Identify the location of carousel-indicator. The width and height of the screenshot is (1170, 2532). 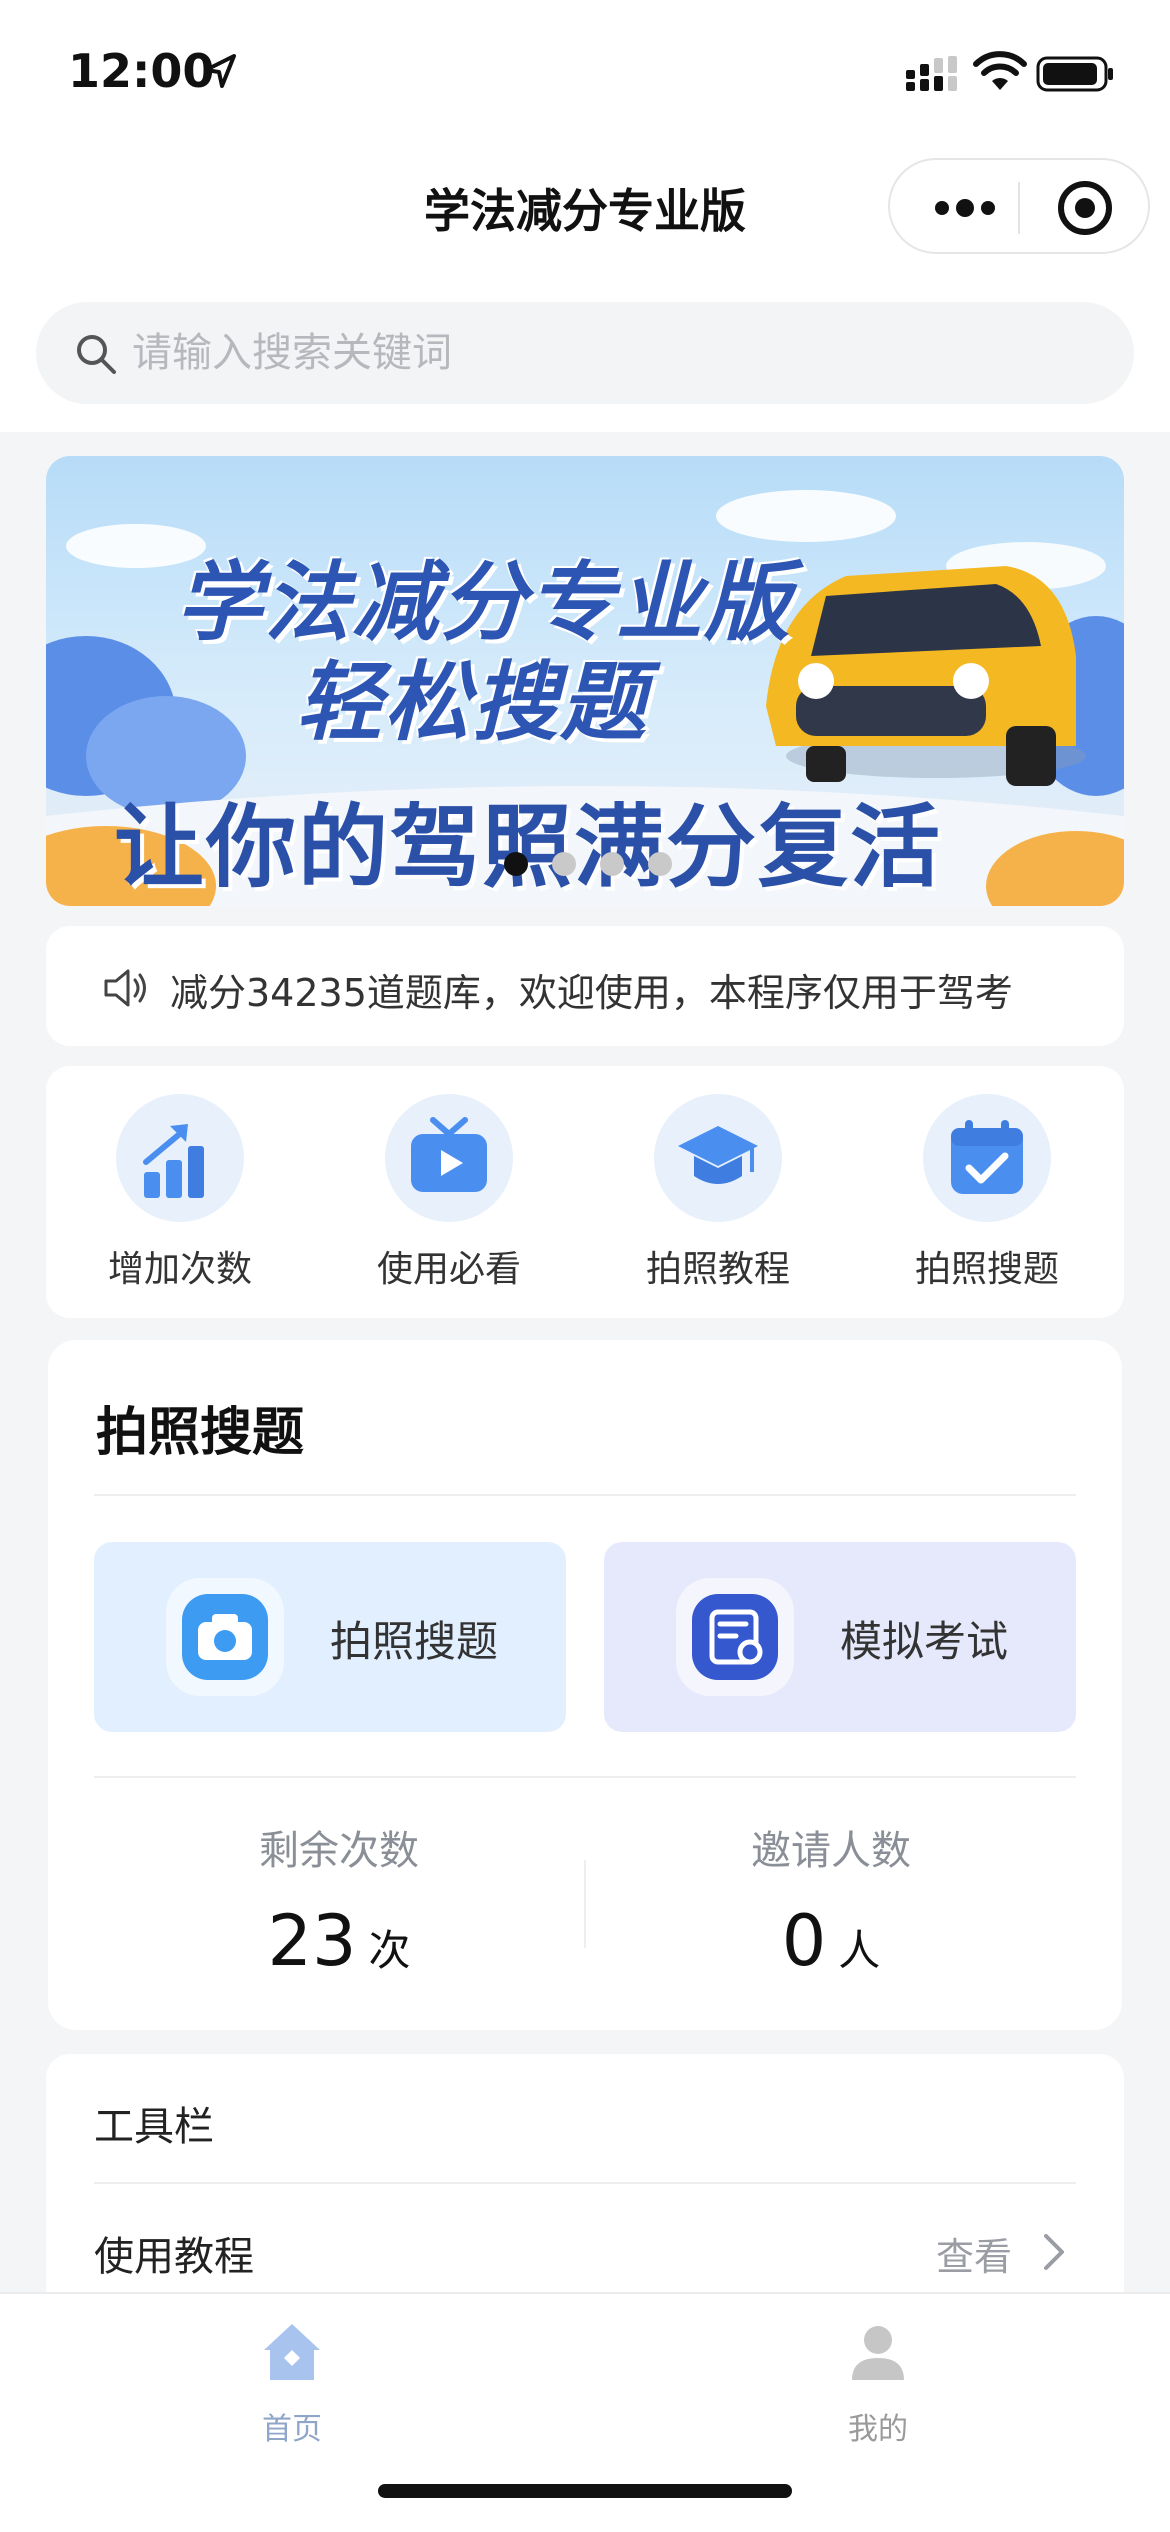
(585, 863).